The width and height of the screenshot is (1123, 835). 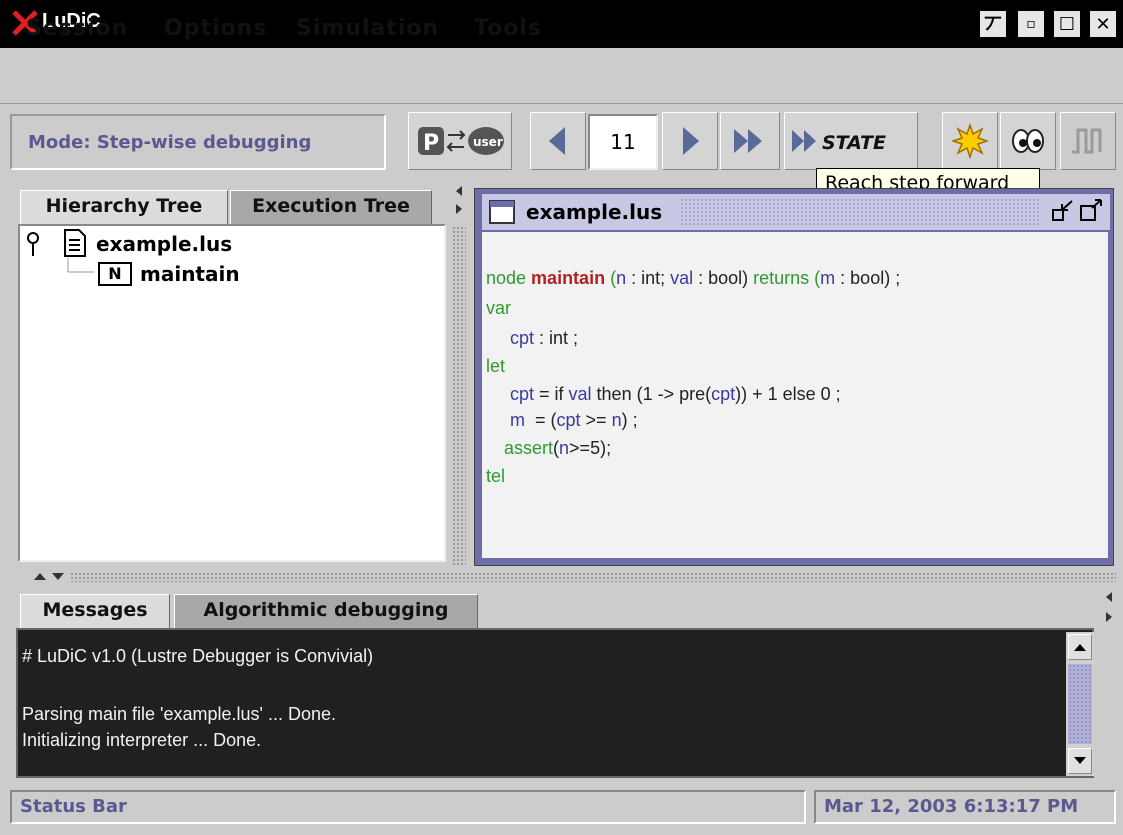 I want to click on code-token: = (, so click(x=541, y=420).